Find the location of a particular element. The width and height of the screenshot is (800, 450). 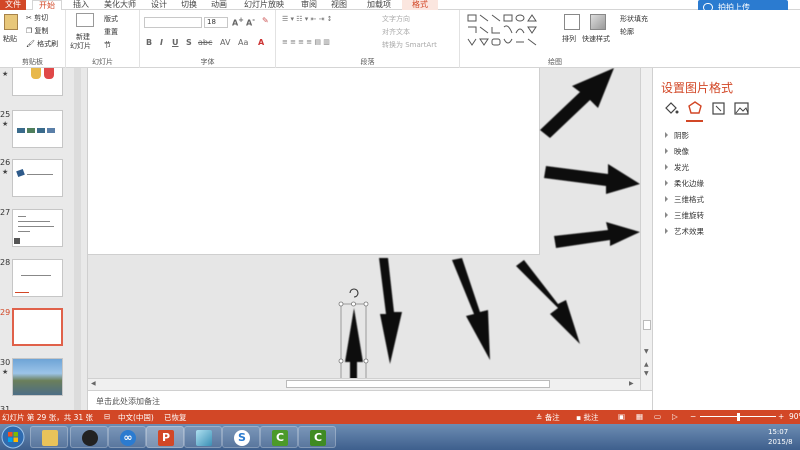

shape-fill-button: 形状填充 is located at coordinates (634, 19).